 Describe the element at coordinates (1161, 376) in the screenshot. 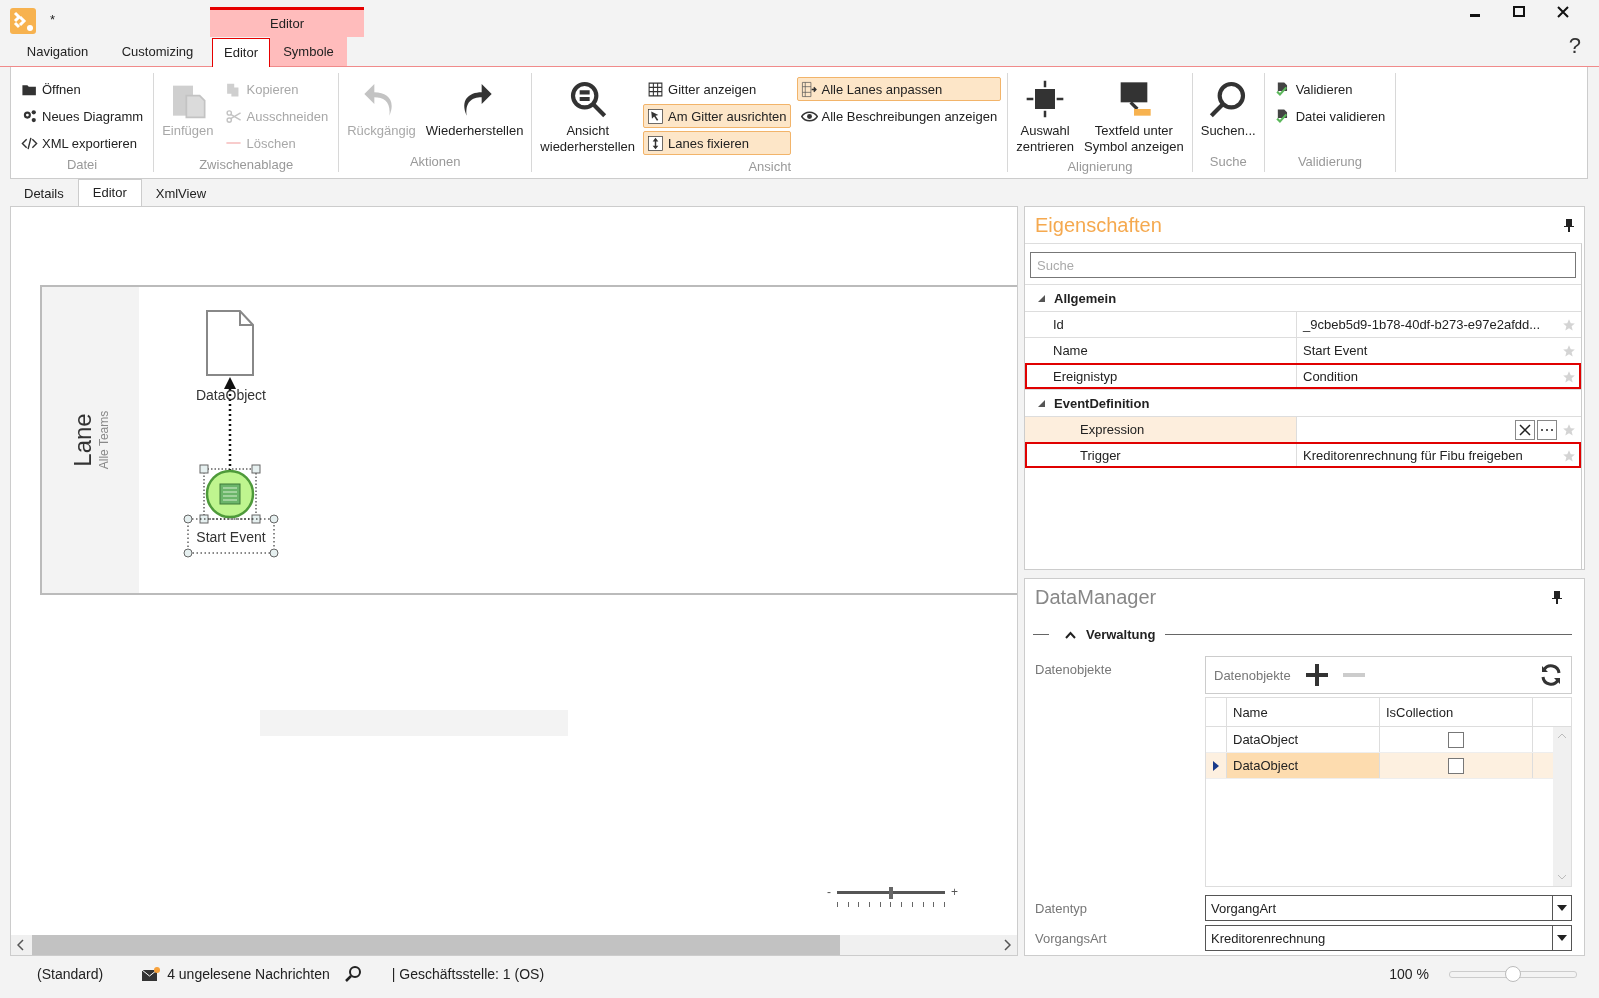

I see `property-name: Ereignistyp` at that location.